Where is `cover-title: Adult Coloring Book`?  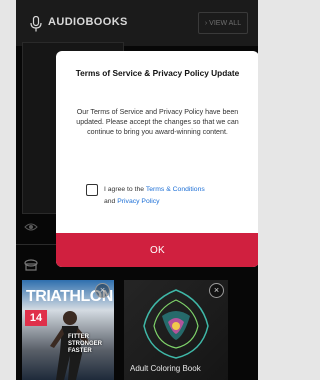 cover-title: Adult Coloring Book is located at coordinates (165, 368).